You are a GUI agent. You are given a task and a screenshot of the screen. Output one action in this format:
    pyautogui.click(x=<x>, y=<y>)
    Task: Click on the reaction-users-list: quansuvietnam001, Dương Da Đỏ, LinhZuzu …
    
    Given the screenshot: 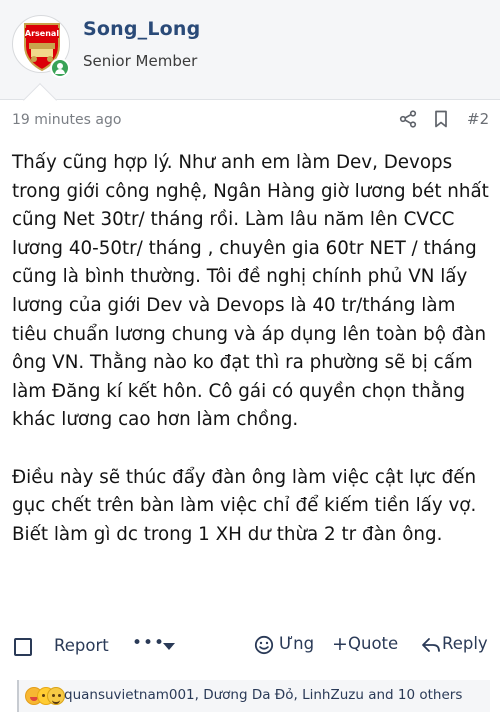 What is the action you would take?
    pyautogui.click(x=263, y=695)
    